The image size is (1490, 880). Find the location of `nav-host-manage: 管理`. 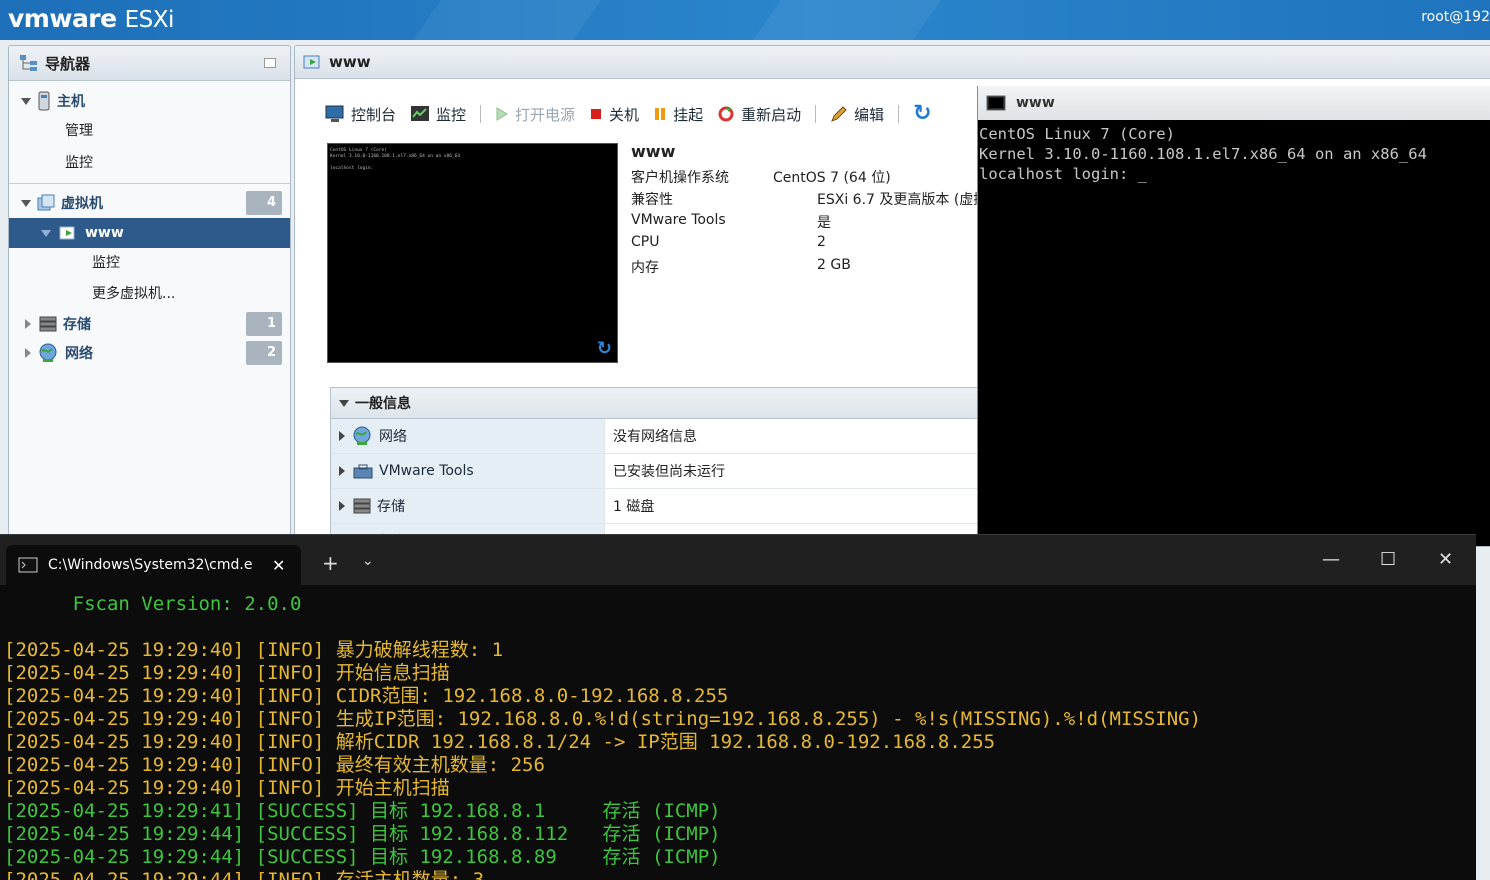

nav-host-manage: 管理 is located at coordinates (149, 130).